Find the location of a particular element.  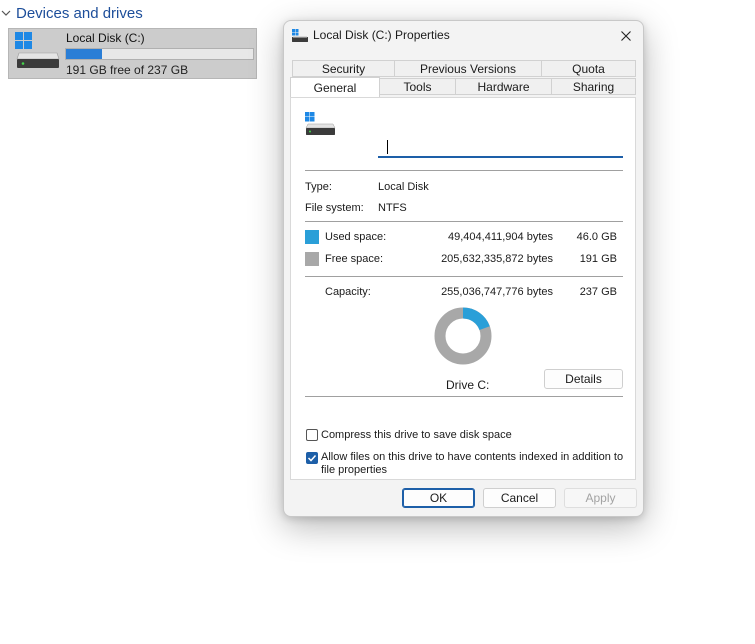

capacity-size: 237 GB is located at coordinates (598, 292).